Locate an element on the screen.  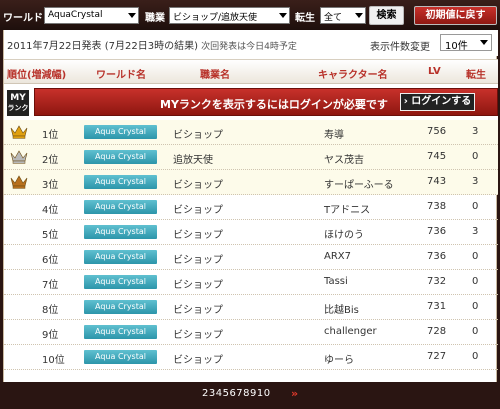
character-cell: Tアドニス is located at coordinates (347, 210).